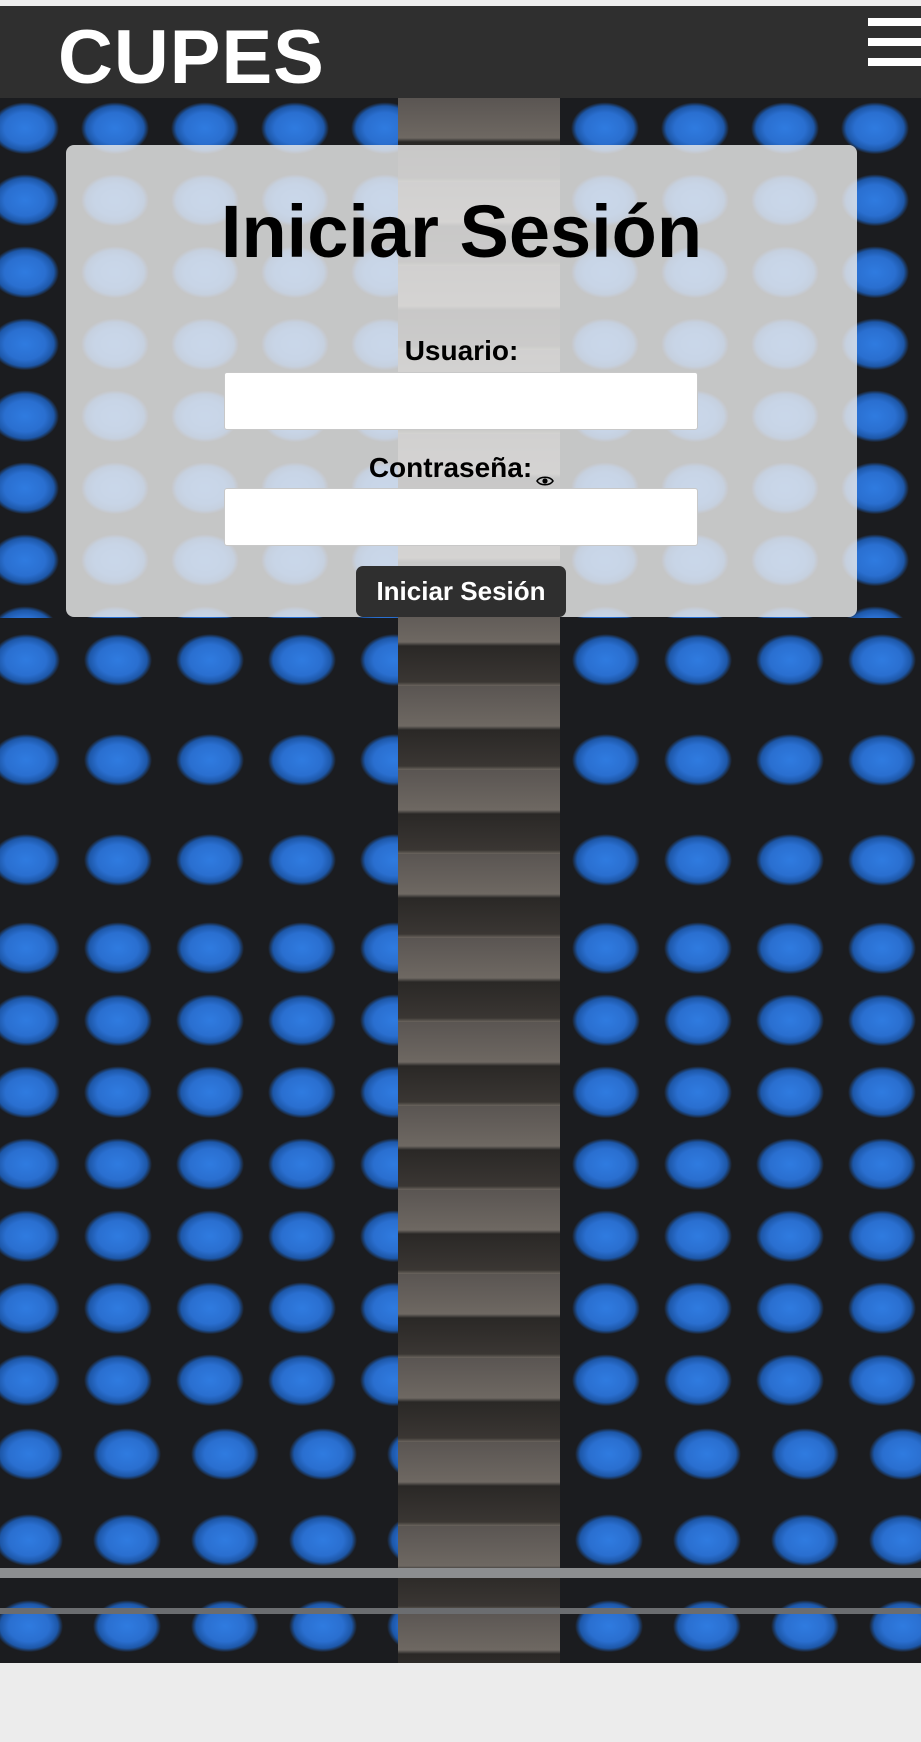 The width and height of the screenshot is (921, 1742). Describe the element at coordinates (461, 591) in the screenshot. I see `login-submit-button: Iniciar Sesión` at that location.